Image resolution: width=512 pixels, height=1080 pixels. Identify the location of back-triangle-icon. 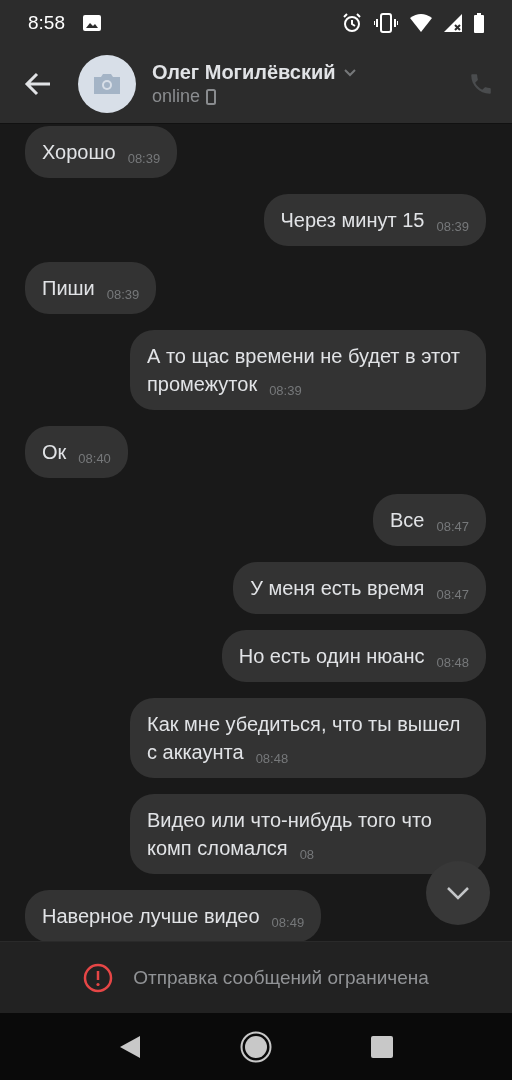
(130, 1047).